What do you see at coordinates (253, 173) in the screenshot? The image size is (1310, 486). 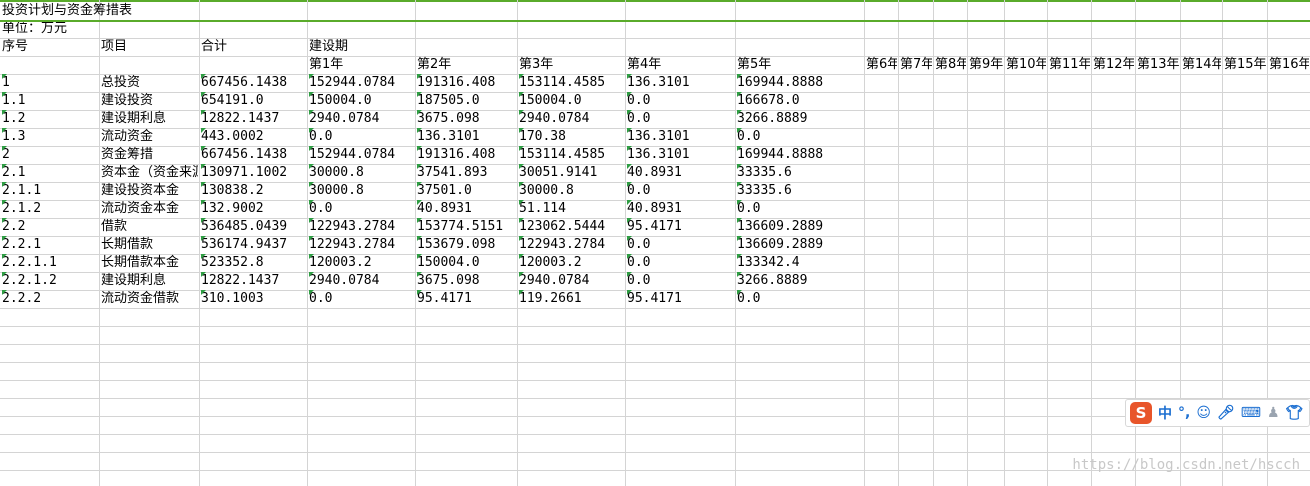 I see `cell-total: 130971.1002` at bounding box center [253, 173].